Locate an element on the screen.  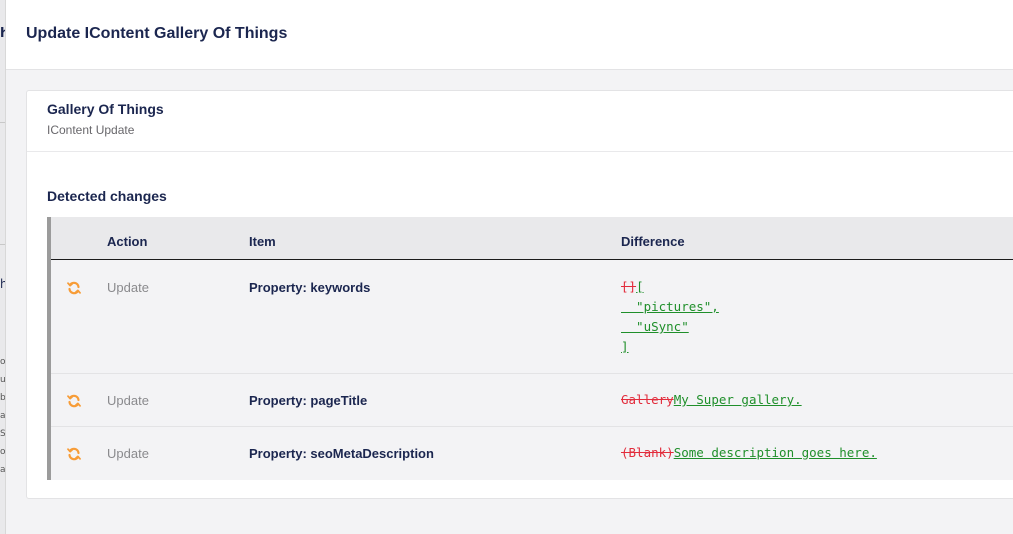
backdrop-fragment: o is located at coordinates (3, 452).